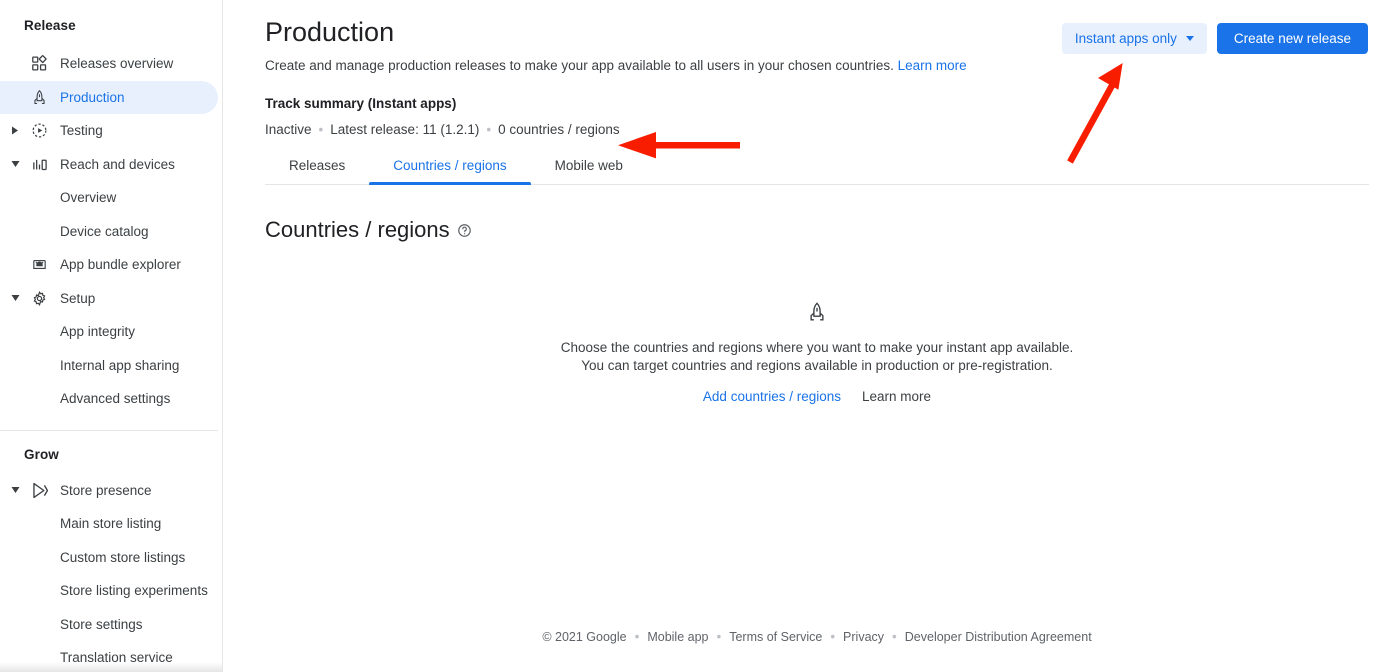 The width and height of the screenshot is (1400, 672). I want to click on footer-copyright: © 2021 Google, so click(584, 636).